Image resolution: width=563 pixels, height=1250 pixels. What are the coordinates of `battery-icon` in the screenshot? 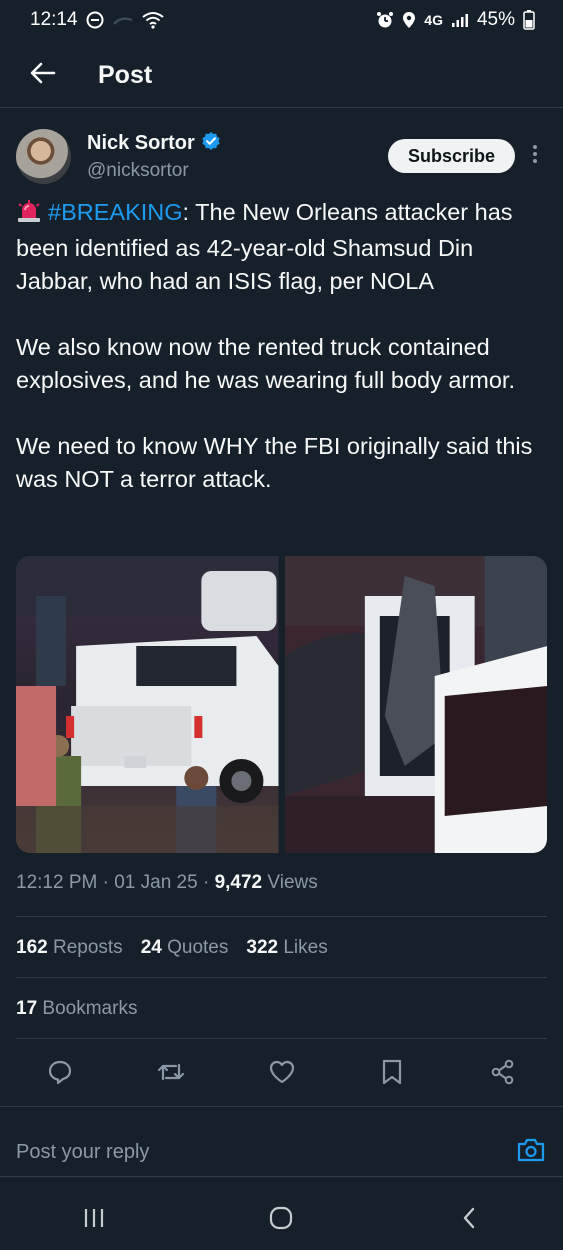 It's located at (529, 20).